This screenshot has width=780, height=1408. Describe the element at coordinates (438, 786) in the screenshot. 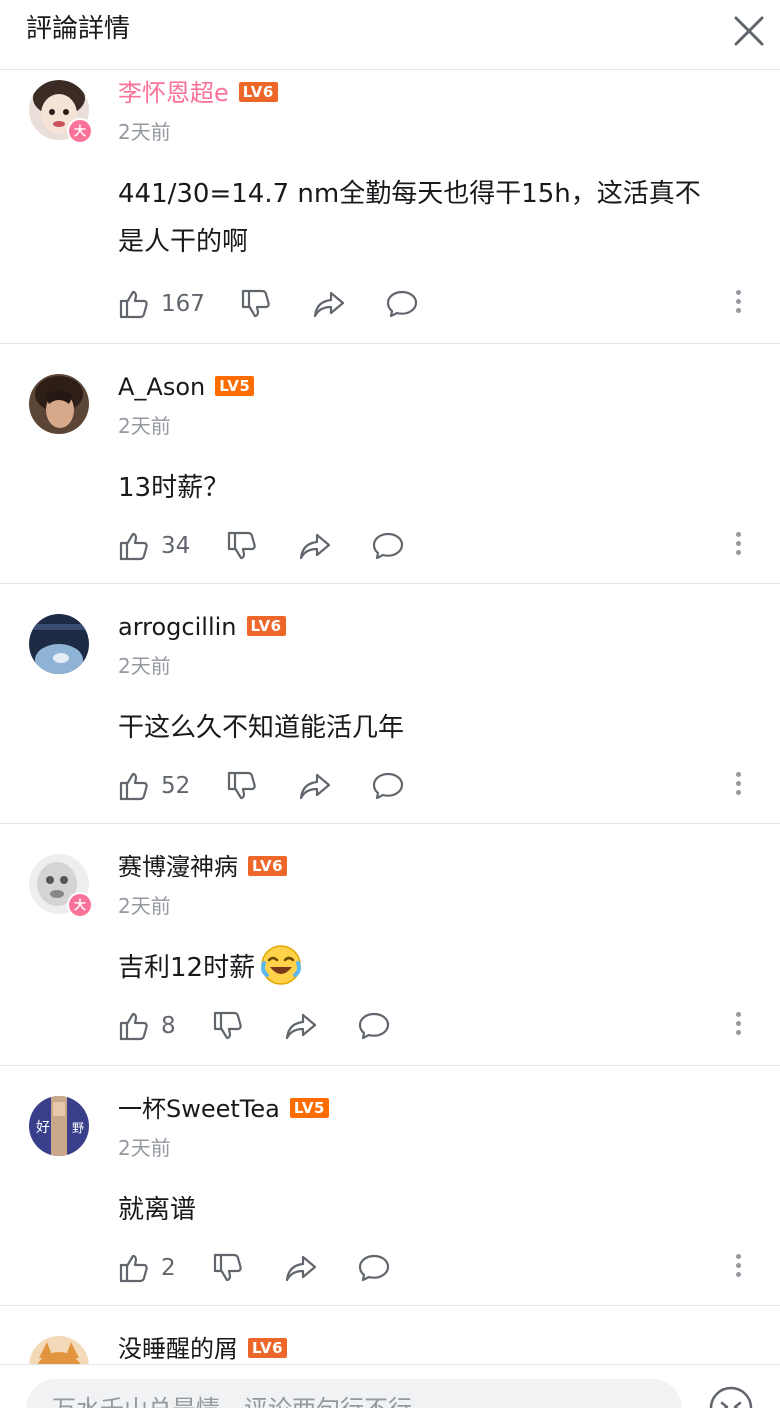

I see `comment-actions: 52` at that location.